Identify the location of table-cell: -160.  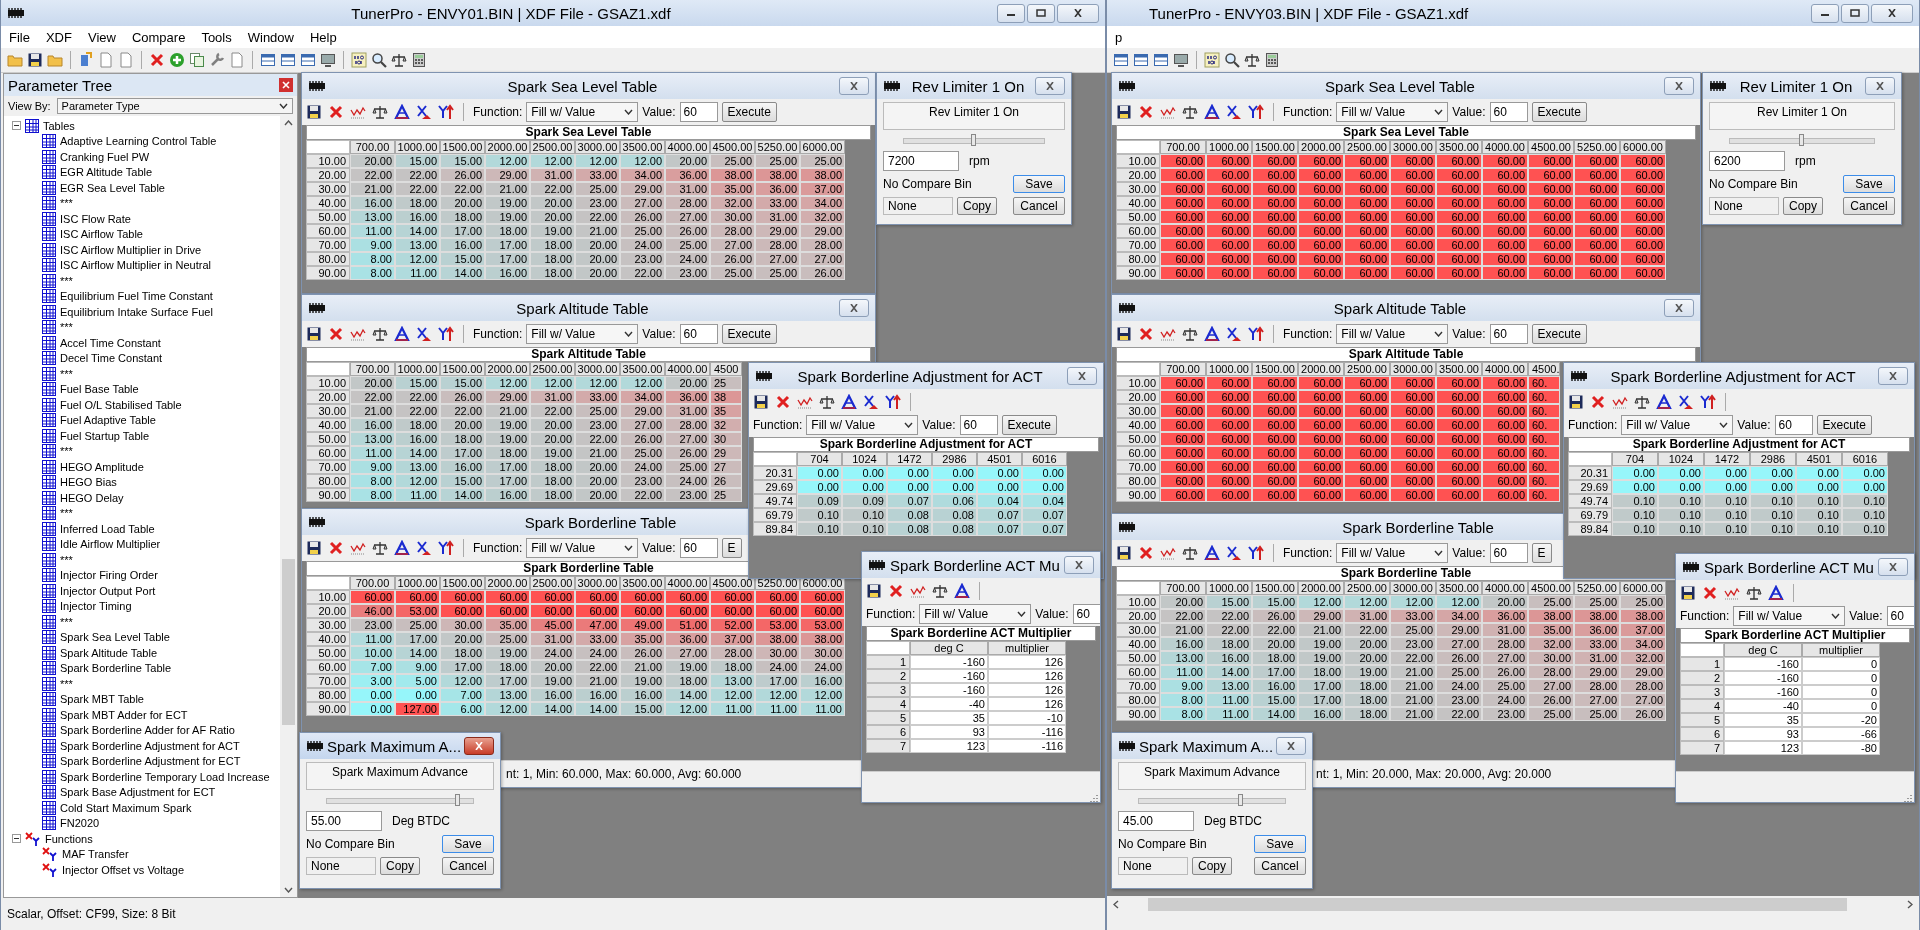
(1763, 692).